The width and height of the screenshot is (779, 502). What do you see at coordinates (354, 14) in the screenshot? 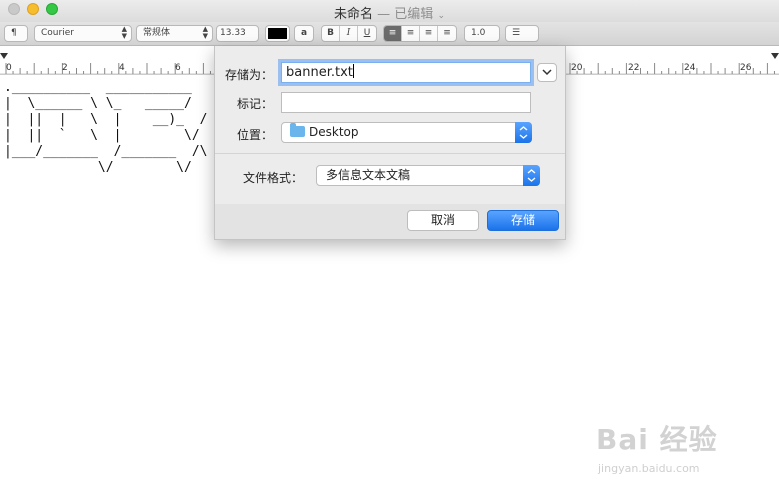
I see `document-name: 未命名` at bounding box center [354, 14].